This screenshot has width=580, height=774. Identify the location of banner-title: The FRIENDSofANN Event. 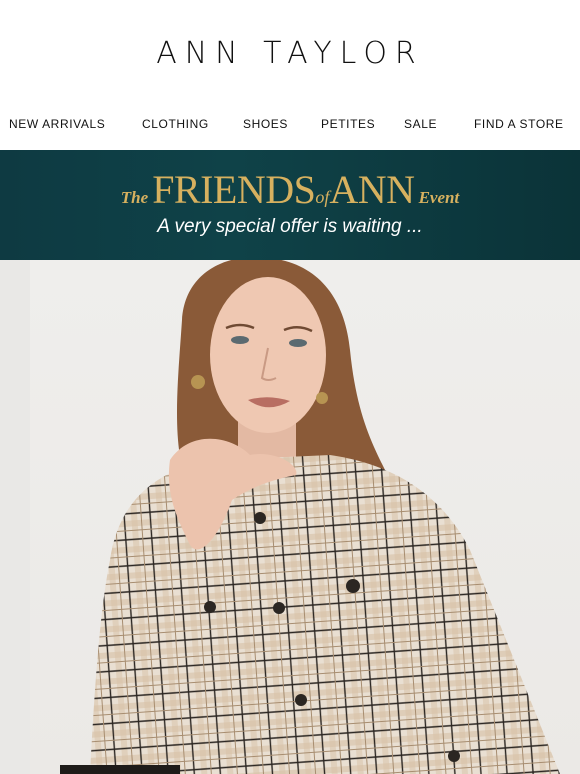
(290, 189).